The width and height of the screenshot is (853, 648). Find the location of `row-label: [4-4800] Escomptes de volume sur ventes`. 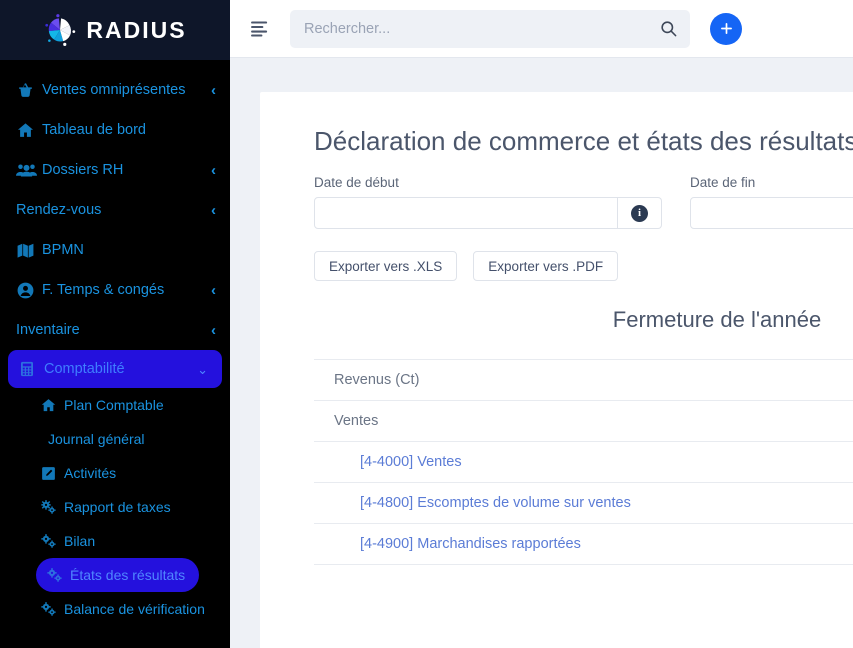

row-label: [4-4800] Escomptes de volume sur ventes is located at coordinates (583, 503).